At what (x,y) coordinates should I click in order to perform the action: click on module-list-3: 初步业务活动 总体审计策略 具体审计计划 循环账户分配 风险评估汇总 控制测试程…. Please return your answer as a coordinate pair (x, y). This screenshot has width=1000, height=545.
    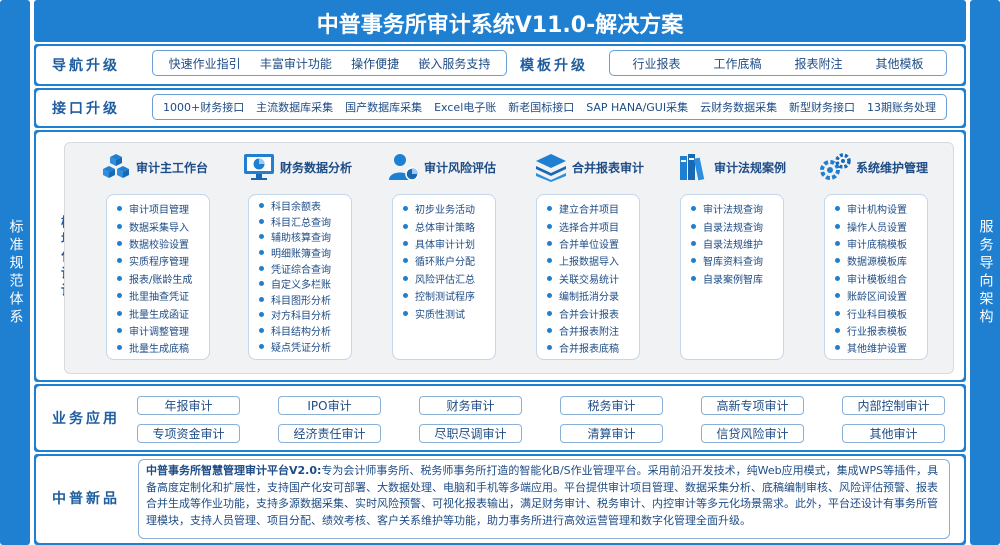
    Looking at the image, I should click on (444, 277).